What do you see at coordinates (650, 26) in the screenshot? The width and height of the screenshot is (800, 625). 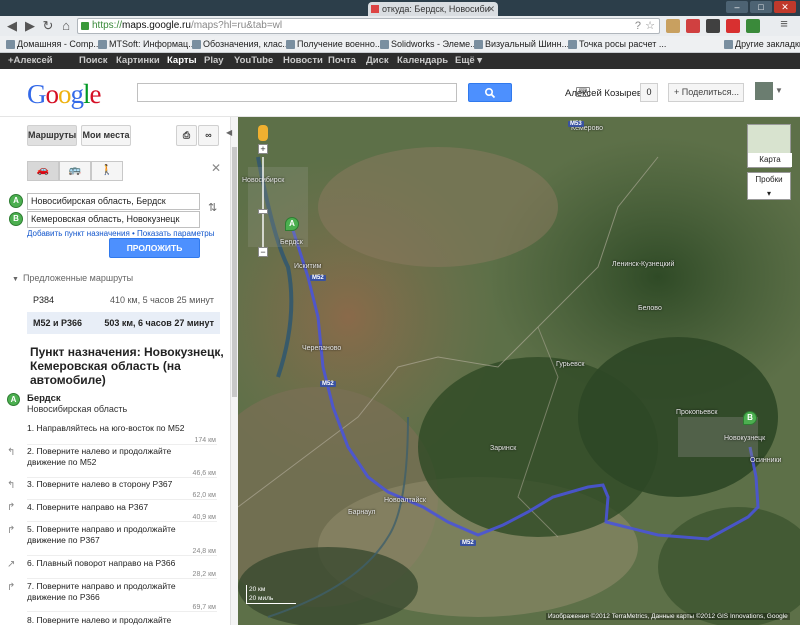 I see `star-icon: ☆` at bounding box center [650, 26].